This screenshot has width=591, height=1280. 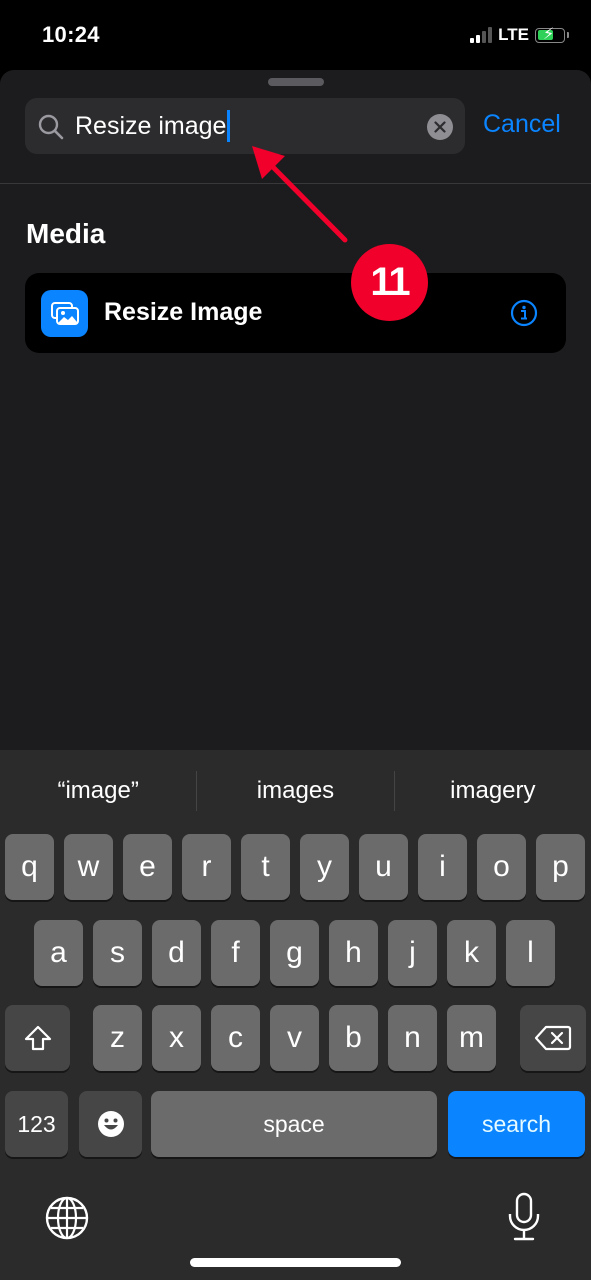 I want to click on suggestion-3: imagery, so click(x=493, y=791).